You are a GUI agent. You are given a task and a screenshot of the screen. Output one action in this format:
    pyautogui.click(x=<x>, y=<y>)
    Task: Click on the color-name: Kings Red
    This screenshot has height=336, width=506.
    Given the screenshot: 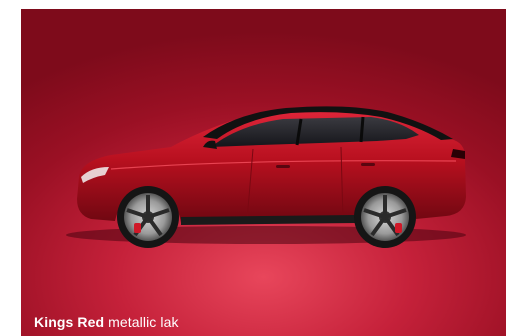 What is the action you would take?
    pyautogui.click(x=69, y=322)
    